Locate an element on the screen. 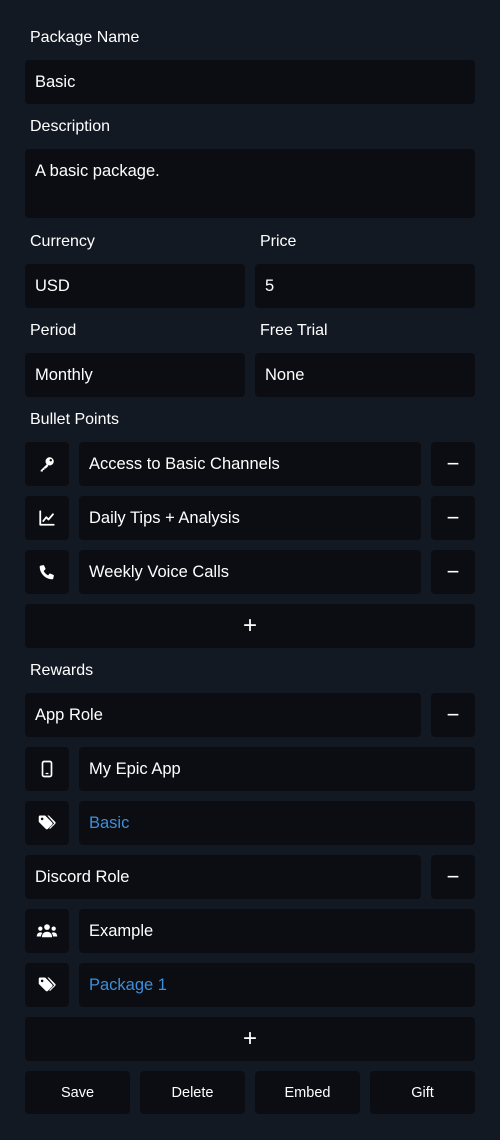 The image size is (500, 1140). mobile-icon is located at coordinates (47, 769).